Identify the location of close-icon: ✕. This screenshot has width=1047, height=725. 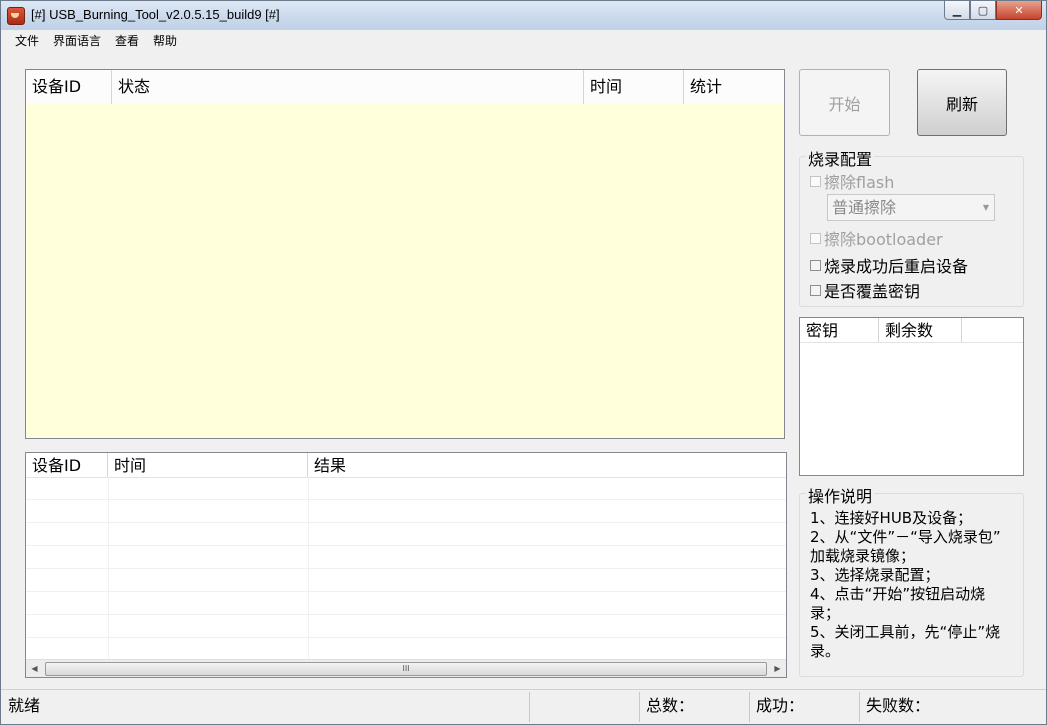
(1019, 10).